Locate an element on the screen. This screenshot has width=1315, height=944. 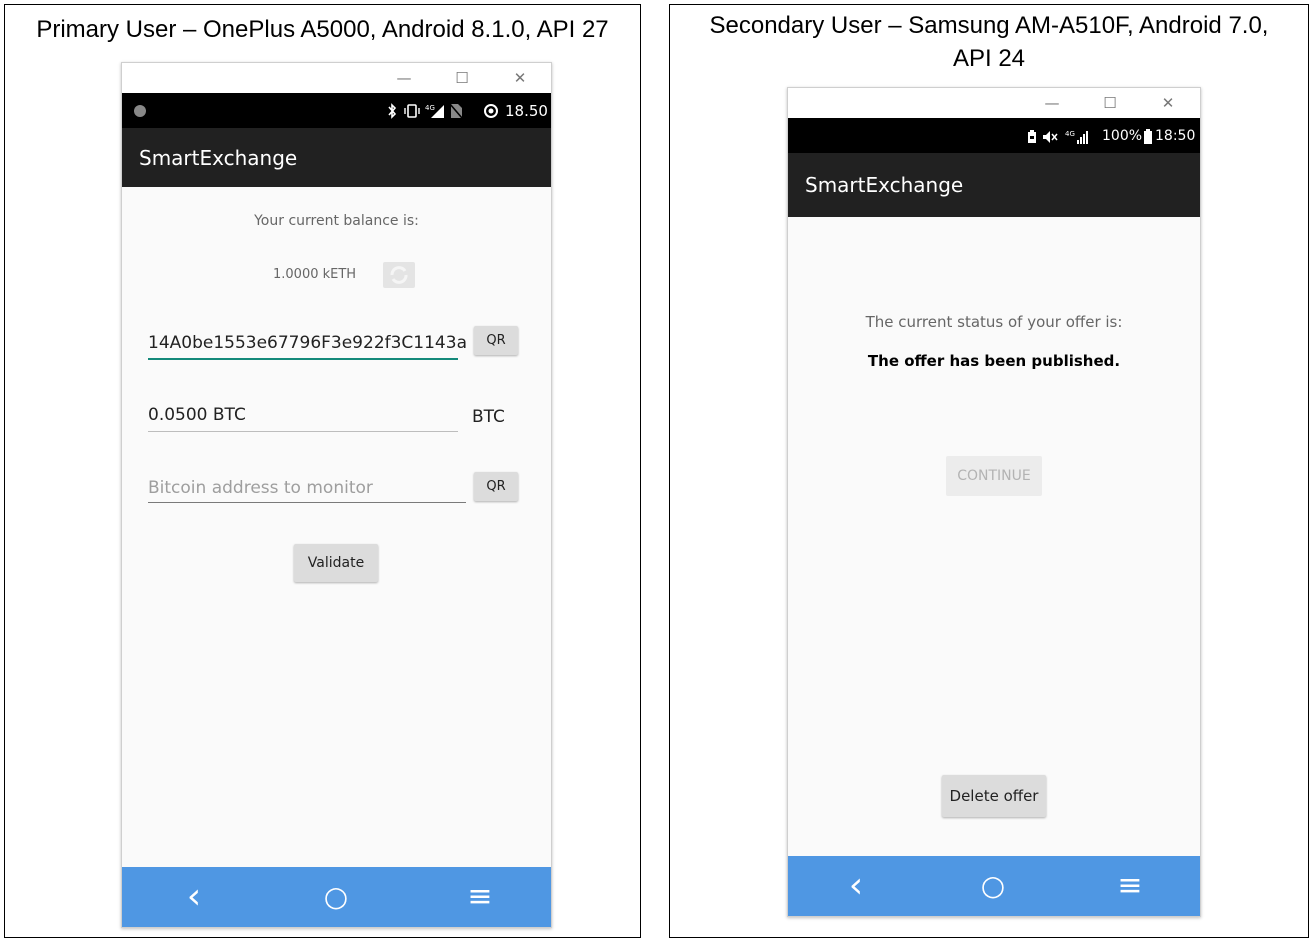
battery-percent: 100% is located at coordinates (1122, 136).